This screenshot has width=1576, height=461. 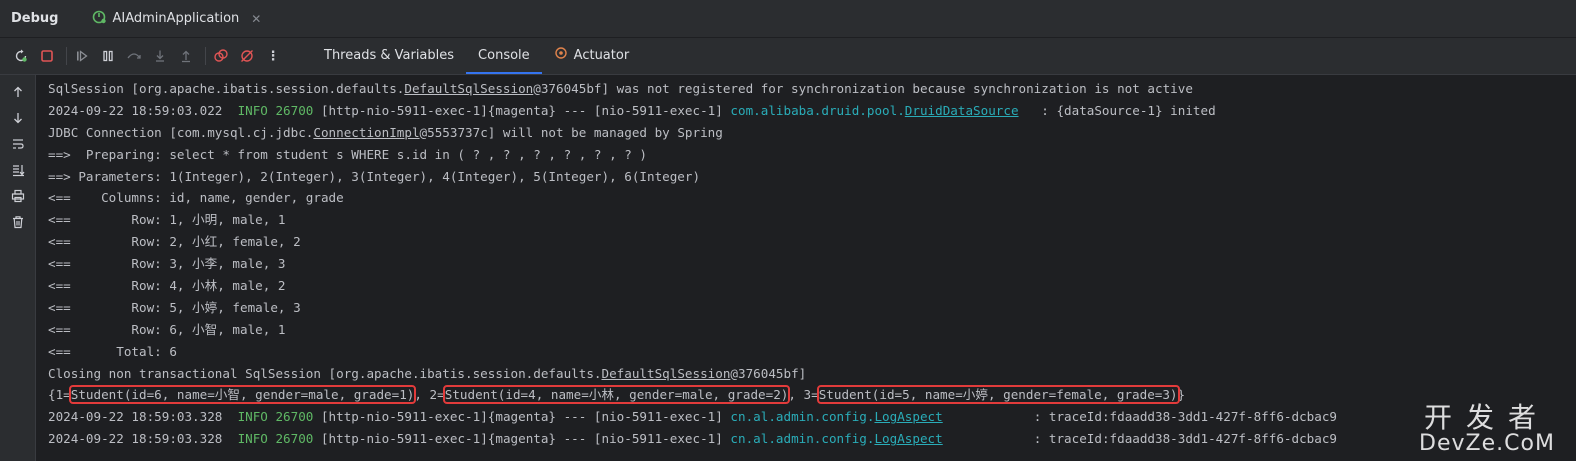 I want to click on console-line: <== Row: 6, 小智, male, 1, so click(x=167, y=329).